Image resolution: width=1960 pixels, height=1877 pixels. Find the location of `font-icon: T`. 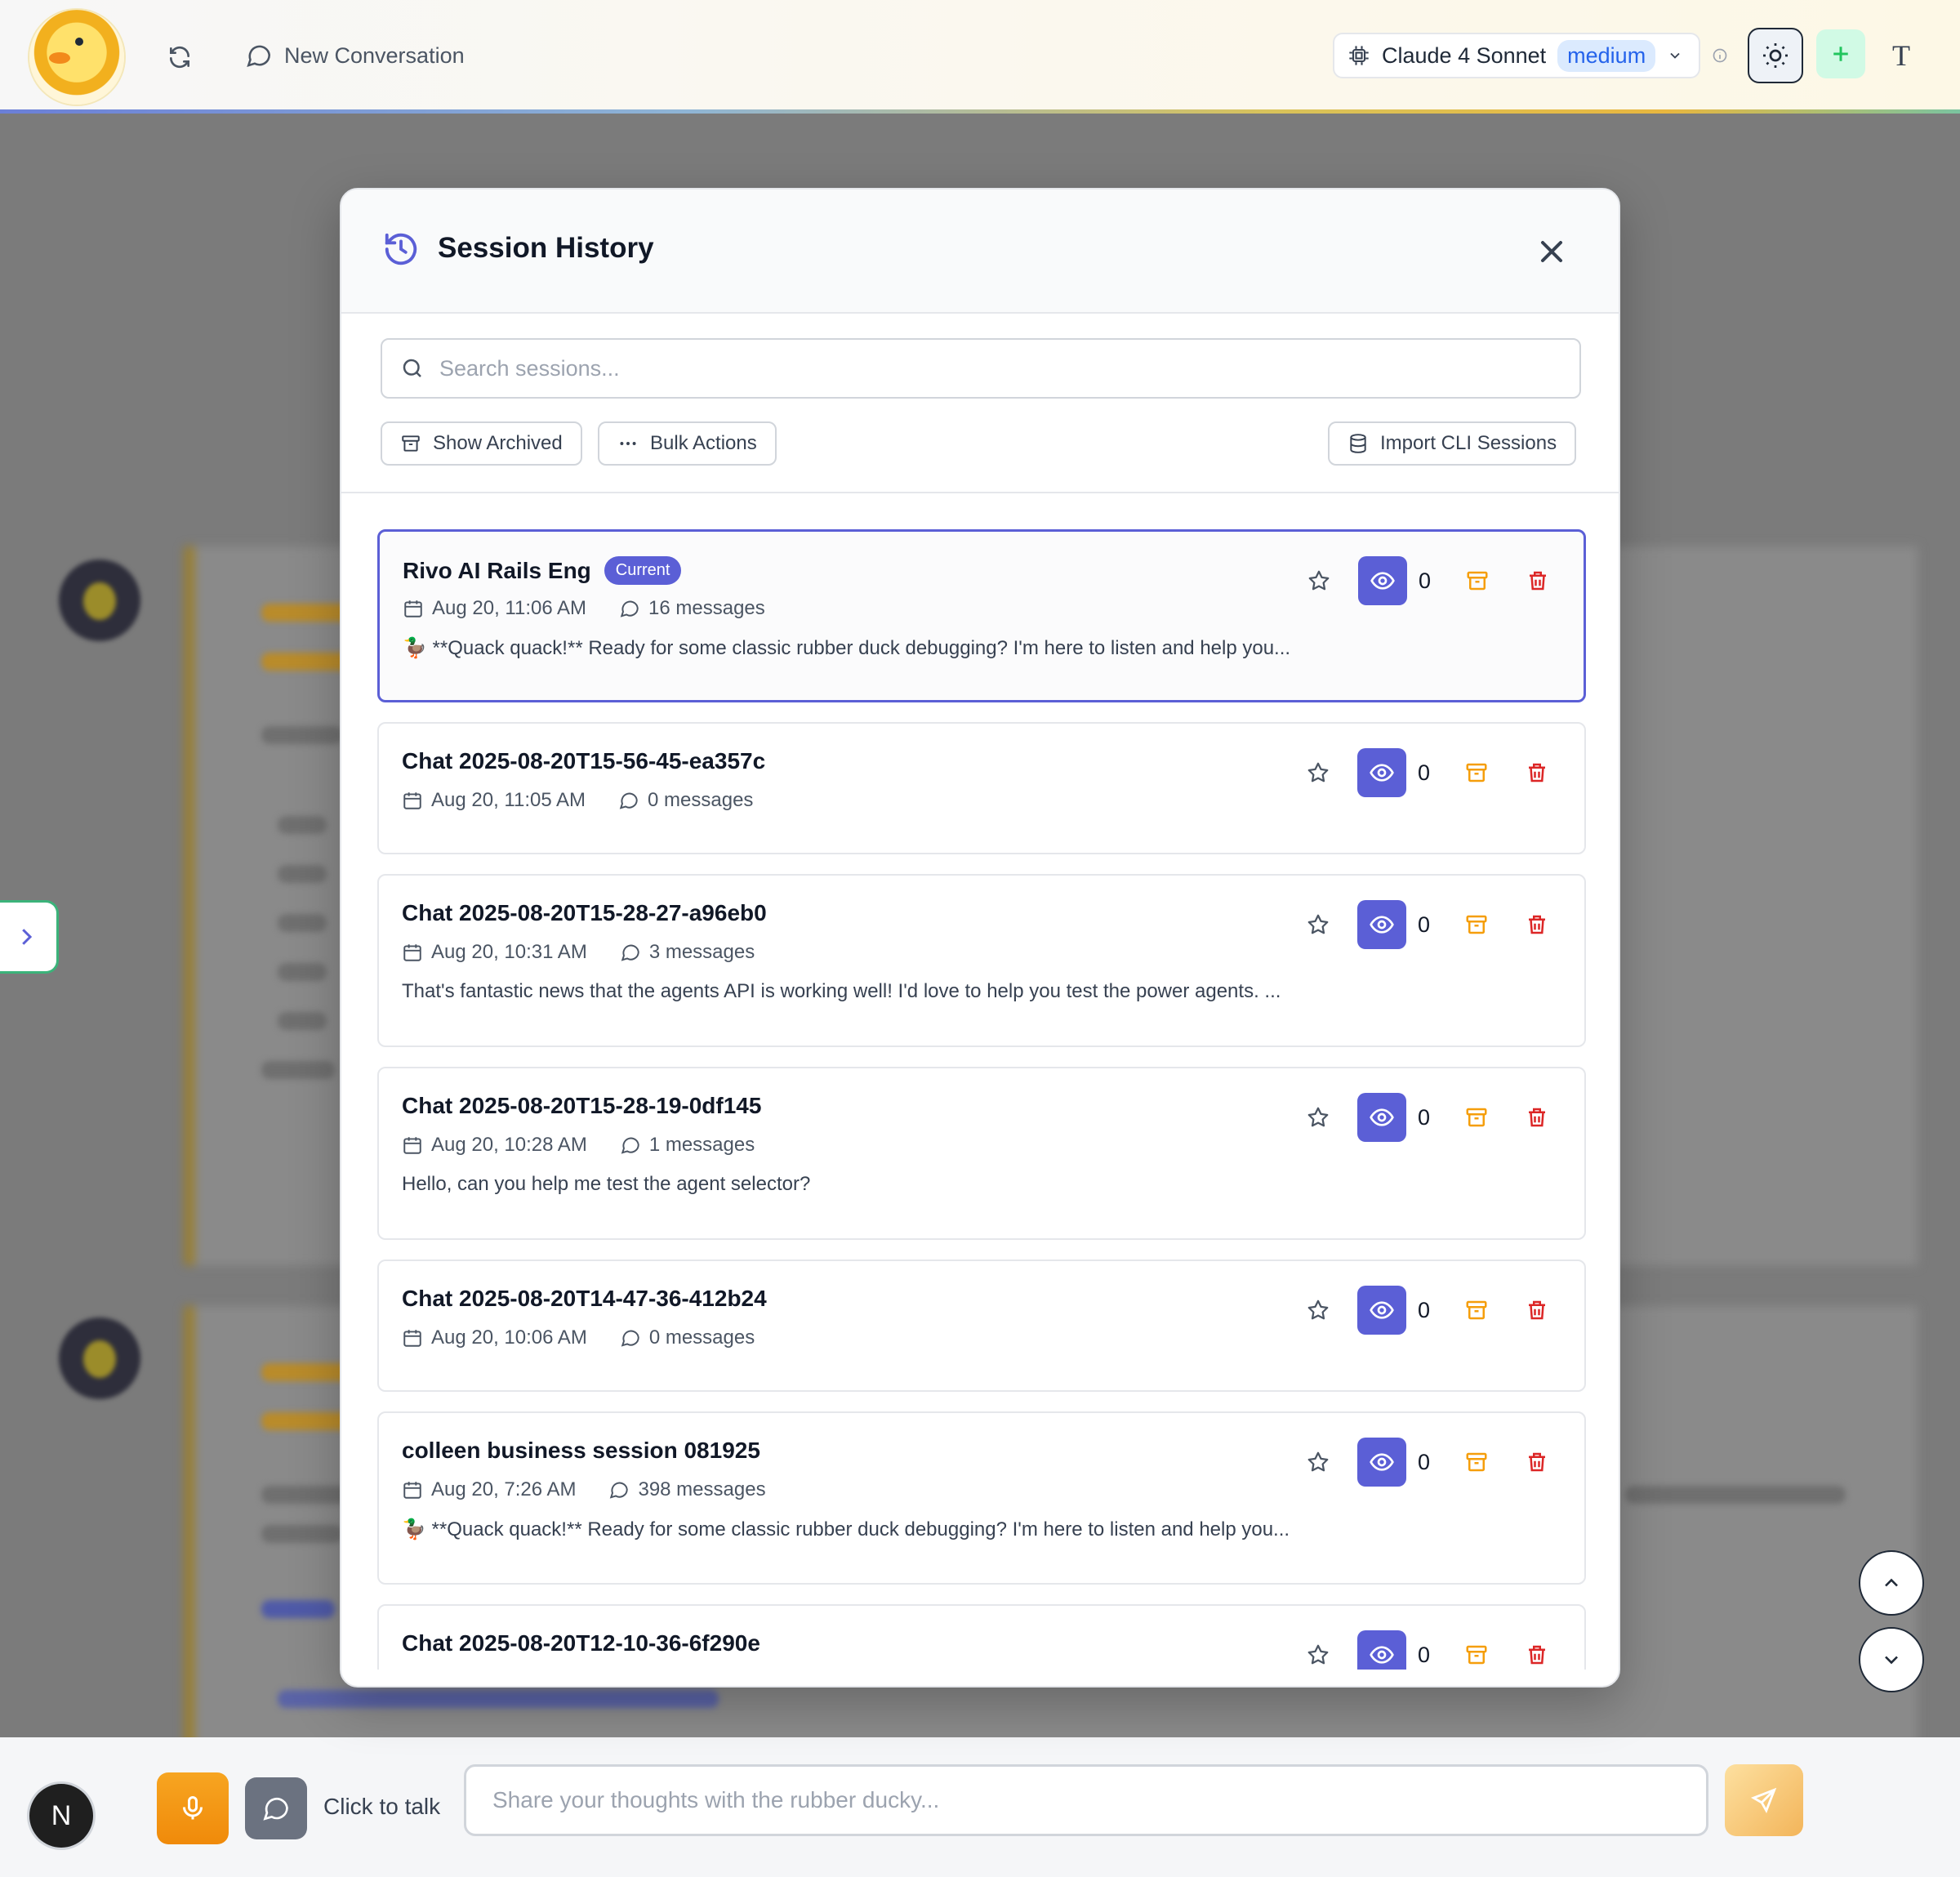

font-icon: T is located at coordinates (1901, 55).